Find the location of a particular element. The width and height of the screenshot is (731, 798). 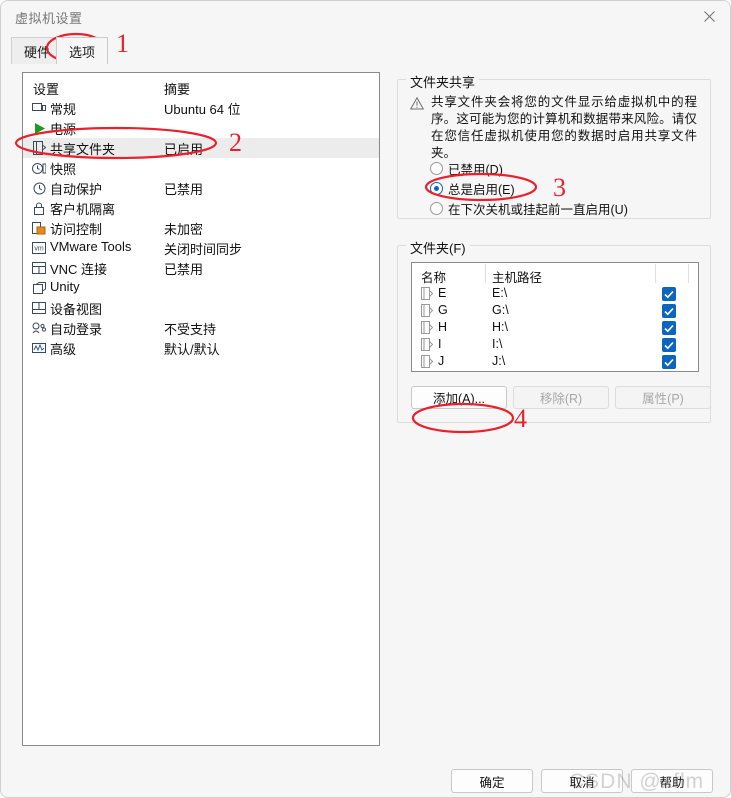

settings-row-shared-folders: 共享文件夹 已启用 is located at coordinates (201, 148).